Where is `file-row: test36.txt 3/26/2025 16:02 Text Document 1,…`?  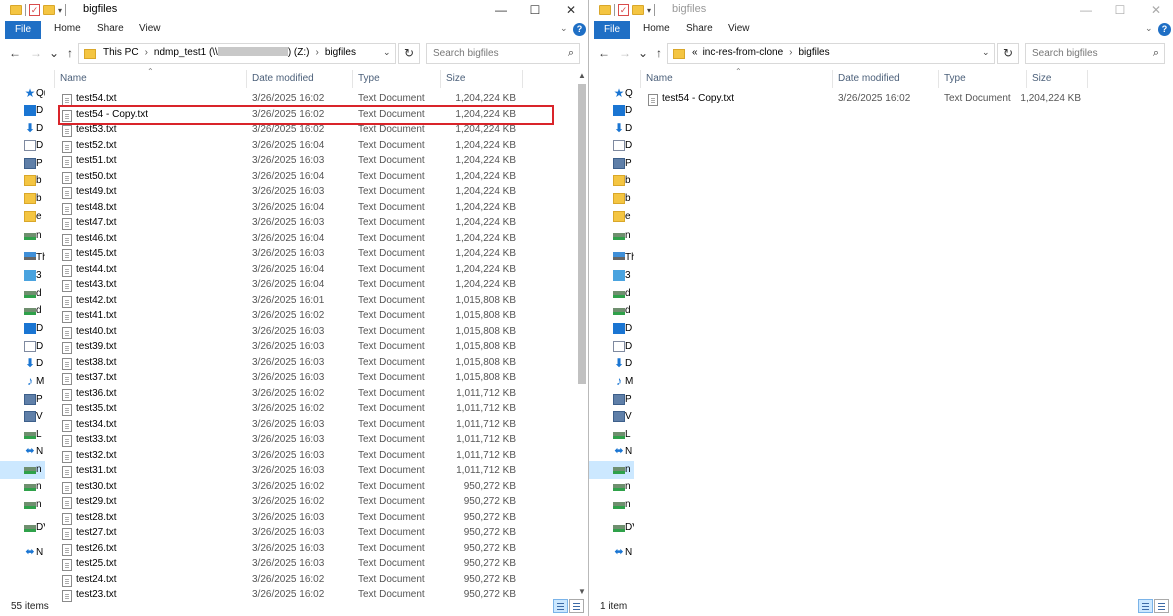
file-row: test36.txt 3/26/2025 16:02 Text Document 1,… is located at coordinates (294, 395).